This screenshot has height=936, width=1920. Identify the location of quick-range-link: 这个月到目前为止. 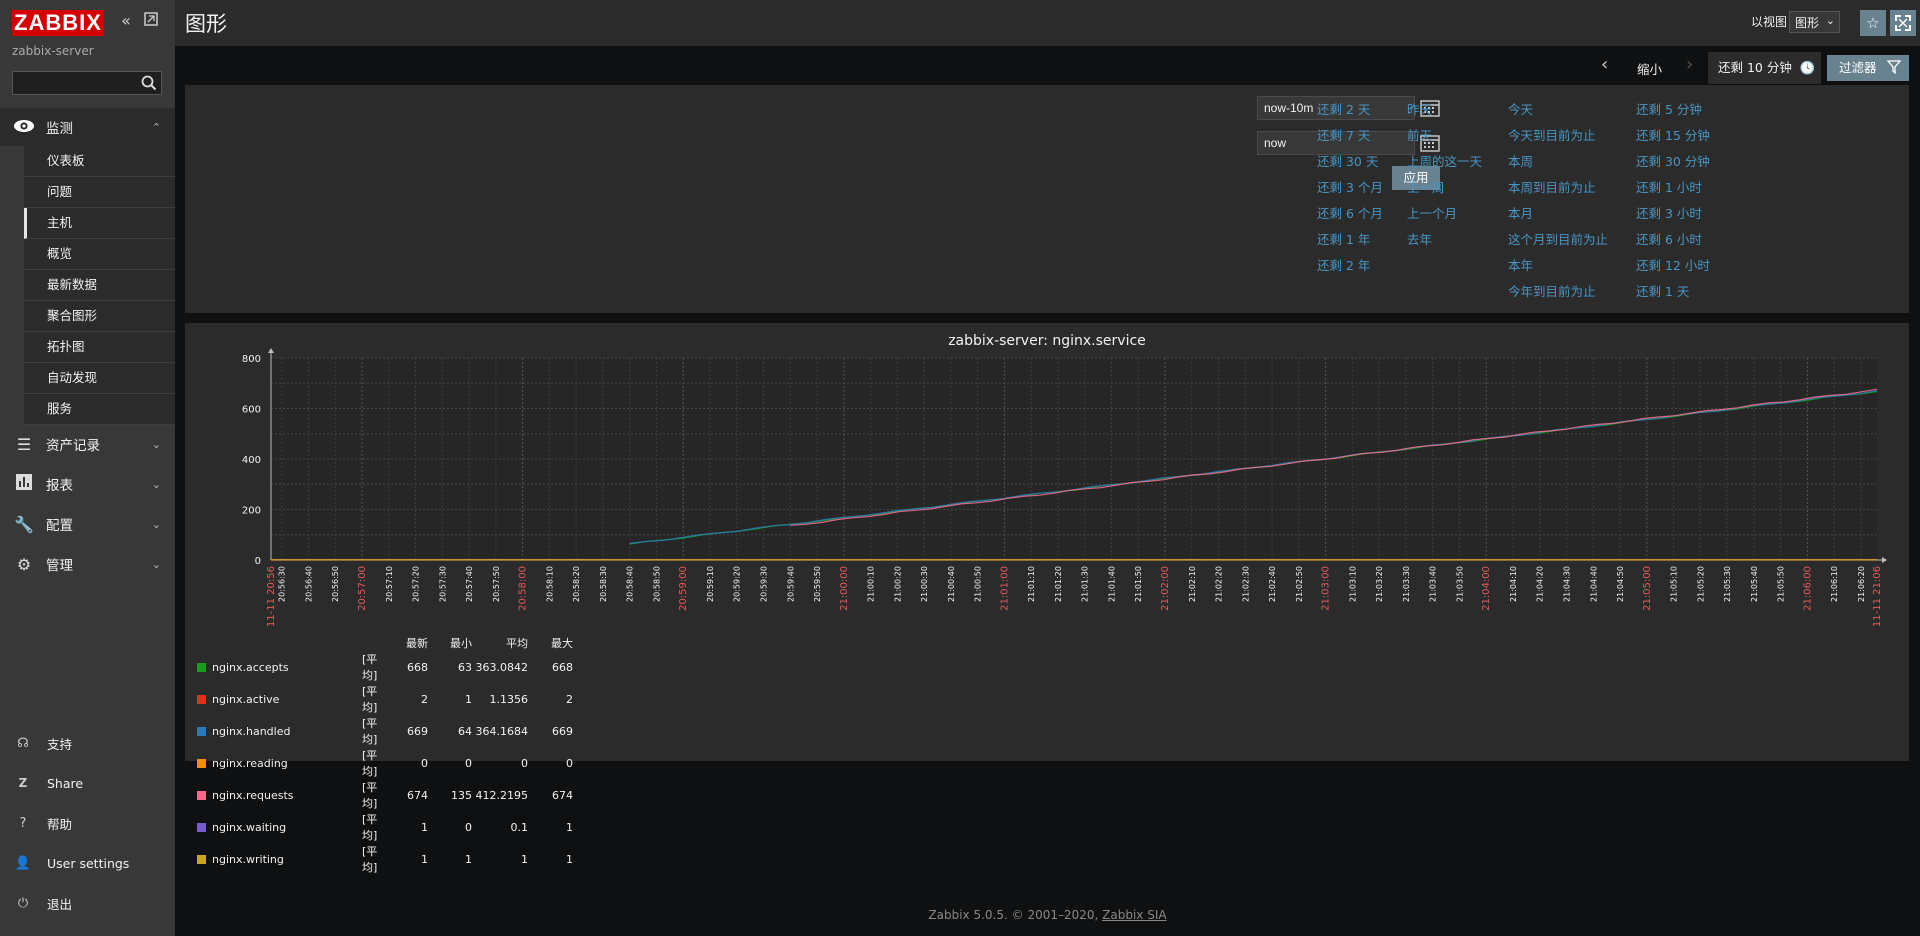
(1558, 238).